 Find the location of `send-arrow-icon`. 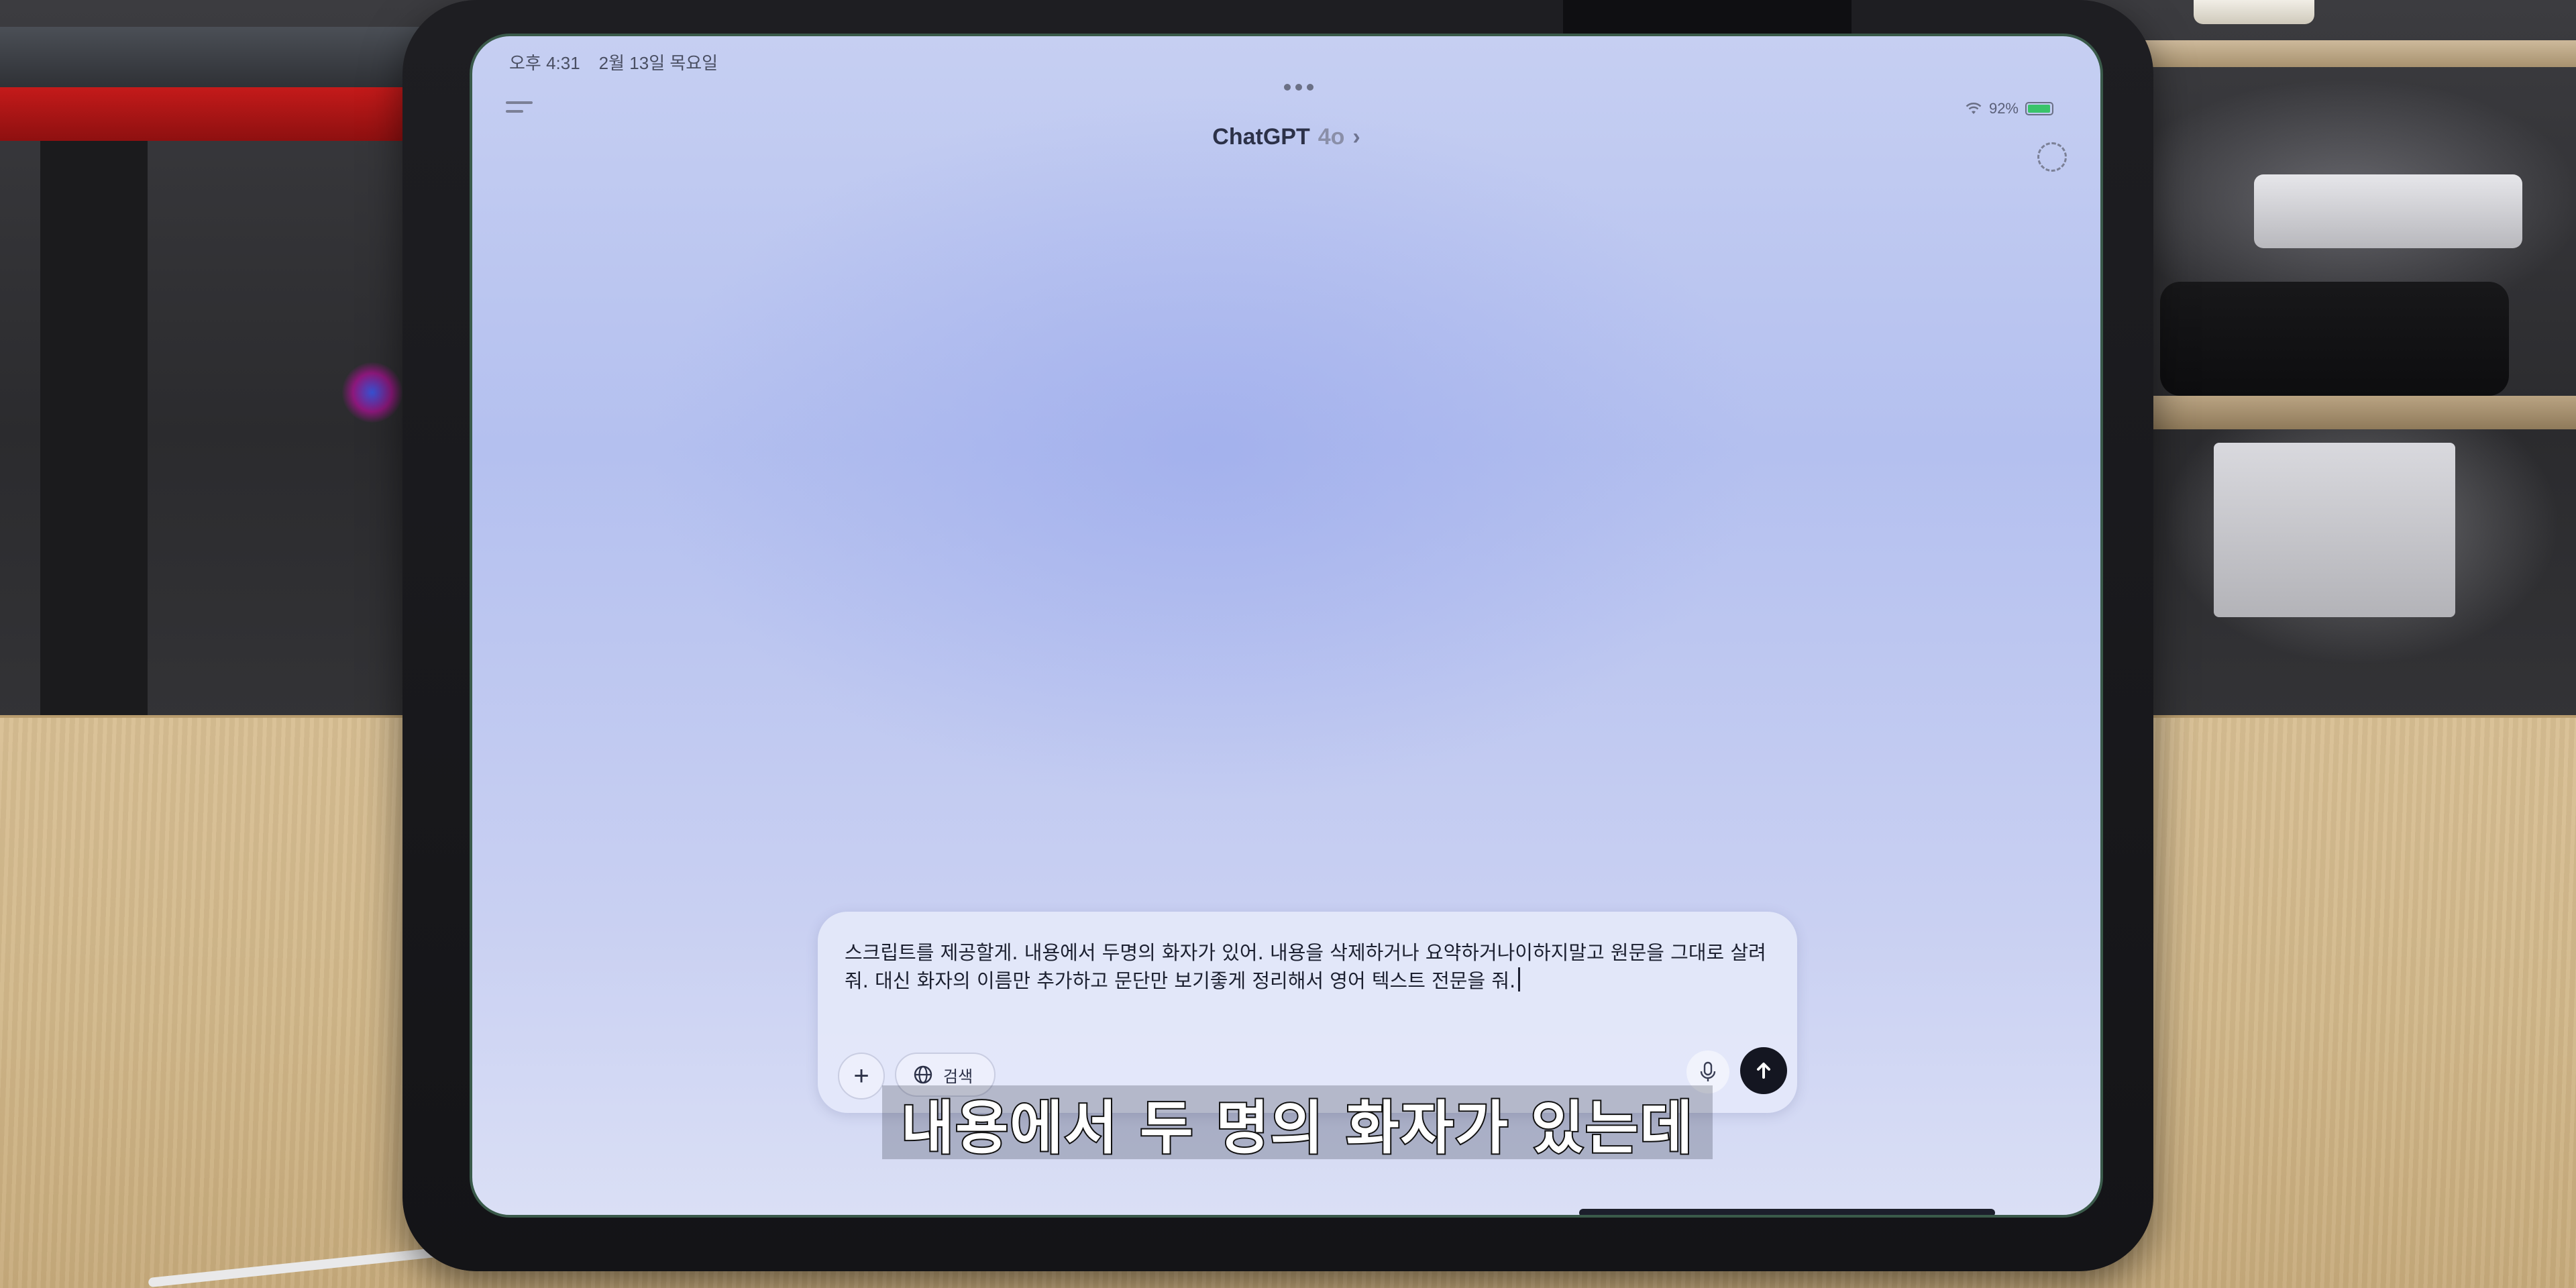

send-arrow-icon is located at coordinates (1763, 1071).